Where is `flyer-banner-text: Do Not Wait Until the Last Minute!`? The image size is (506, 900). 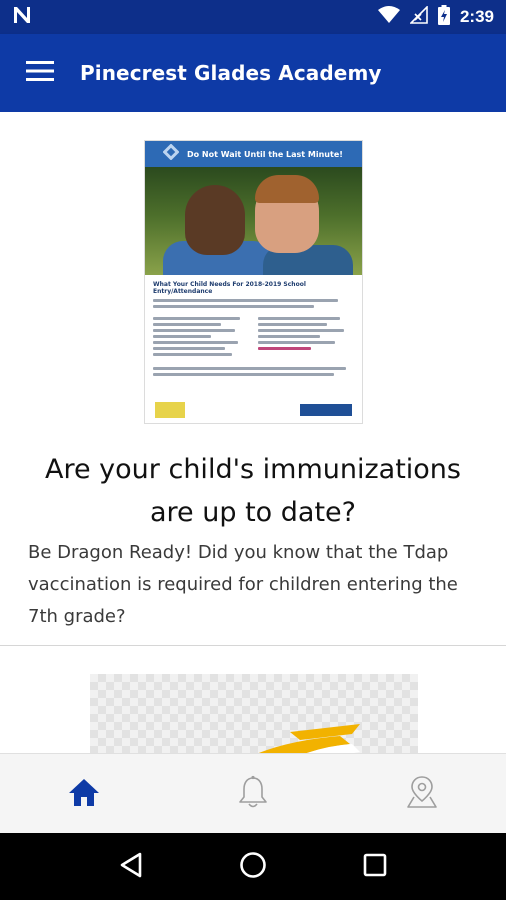 flyer-banner-text: Do Not Wait Until the Last Minute! is located at coordinates (265, 154).